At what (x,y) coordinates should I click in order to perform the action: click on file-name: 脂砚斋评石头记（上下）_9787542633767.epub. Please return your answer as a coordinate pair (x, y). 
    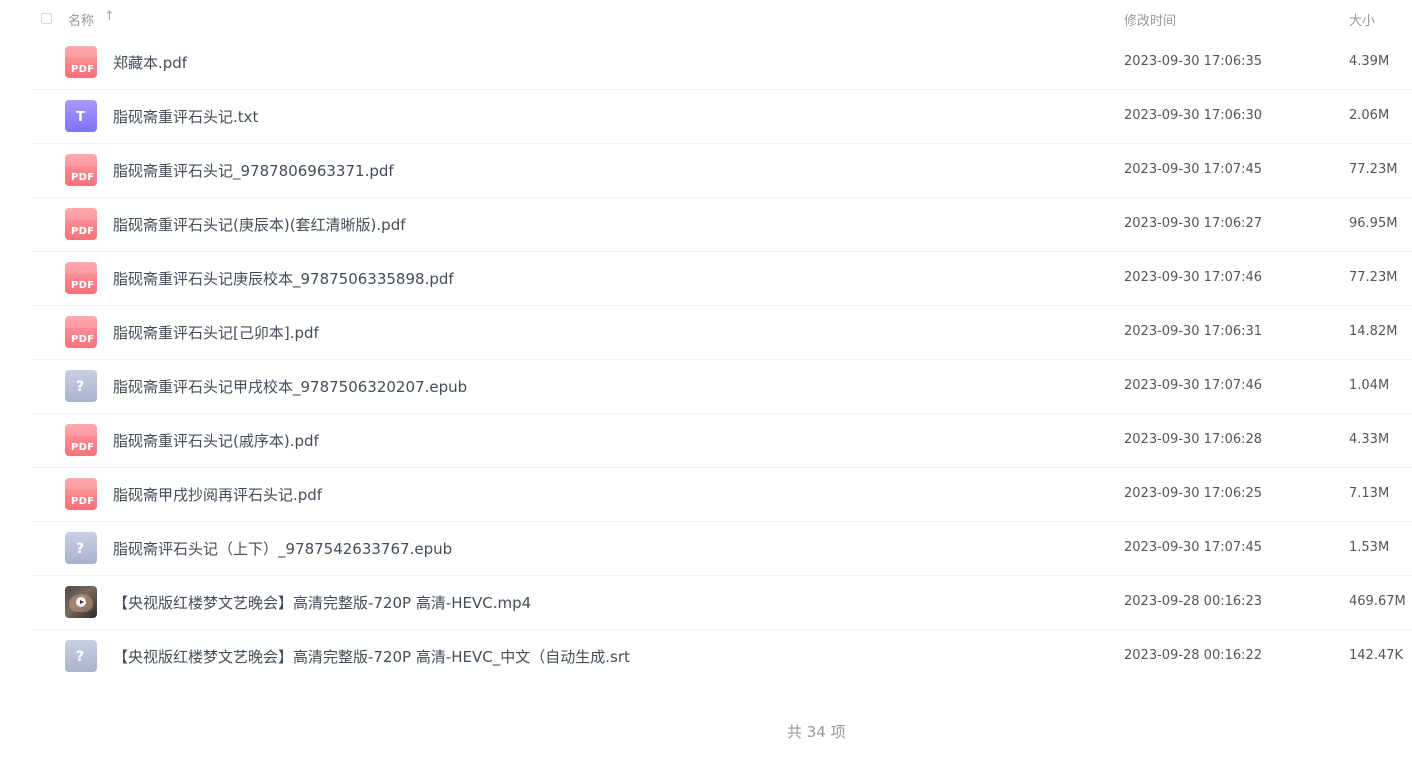
    Looking at the image, I should click on (282, 548).